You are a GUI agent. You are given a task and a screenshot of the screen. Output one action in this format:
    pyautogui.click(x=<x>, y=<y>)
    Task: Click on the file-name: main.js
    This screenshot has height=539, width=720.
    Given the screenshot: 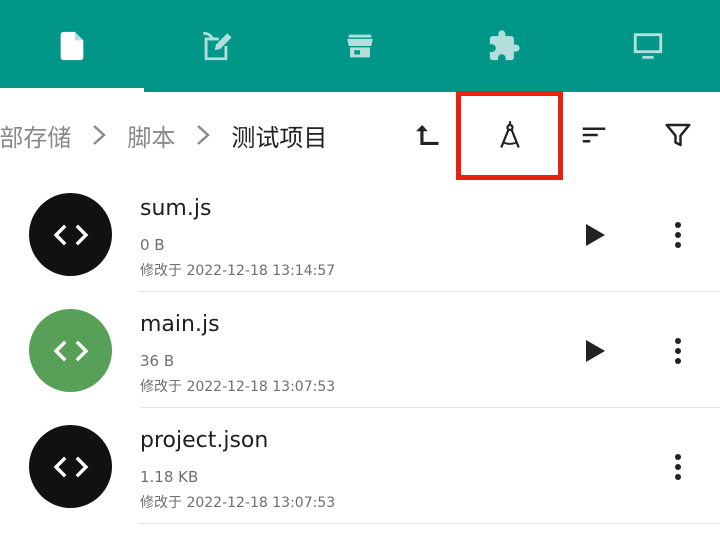 What is the action you would take?
    pyautogui.click(x=180, y=324)
    